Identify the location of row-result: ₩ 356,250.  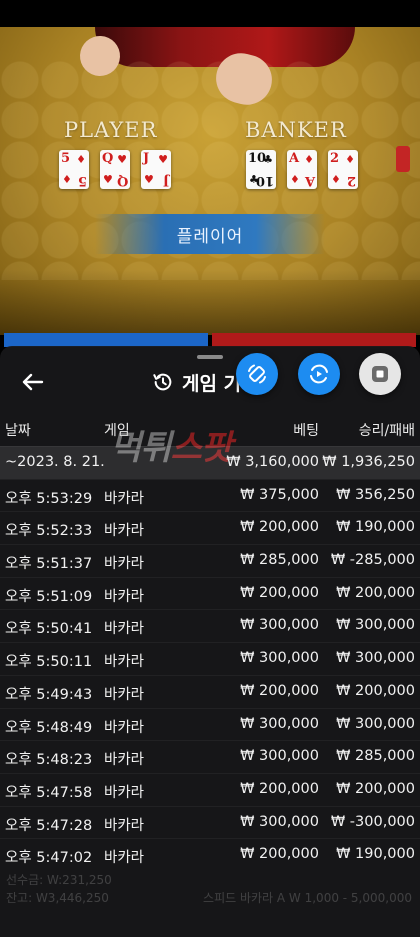
(375, 494).